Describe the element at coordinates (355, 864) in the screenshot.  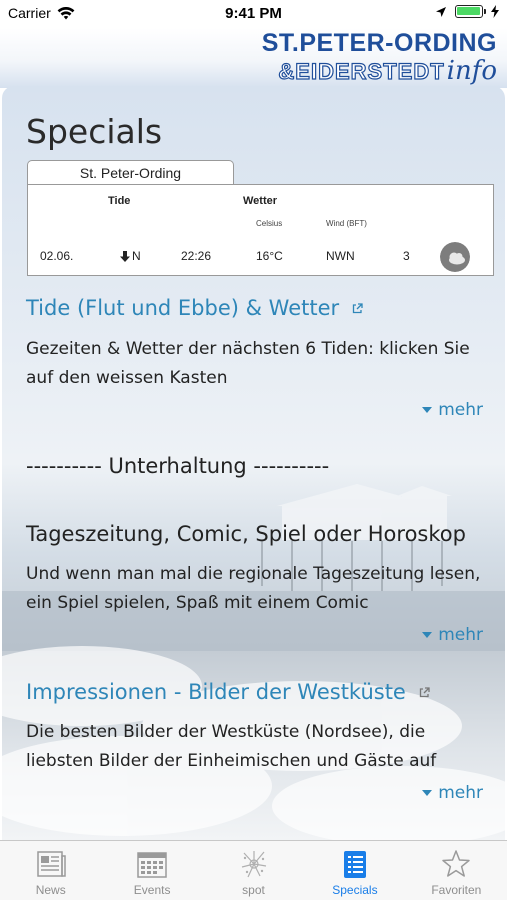
I see `list-icon` at that location.